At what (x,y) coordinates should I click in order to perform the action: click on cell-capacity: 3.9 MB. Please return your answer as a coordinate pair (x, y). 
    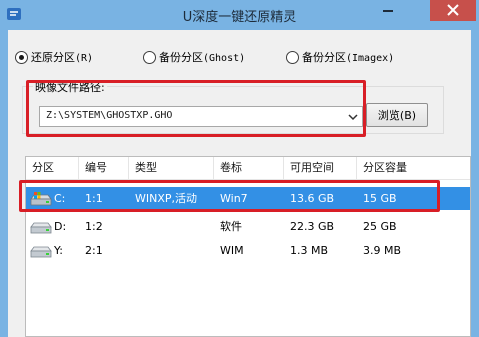
    Looking at the image, I should click on (382, 250).